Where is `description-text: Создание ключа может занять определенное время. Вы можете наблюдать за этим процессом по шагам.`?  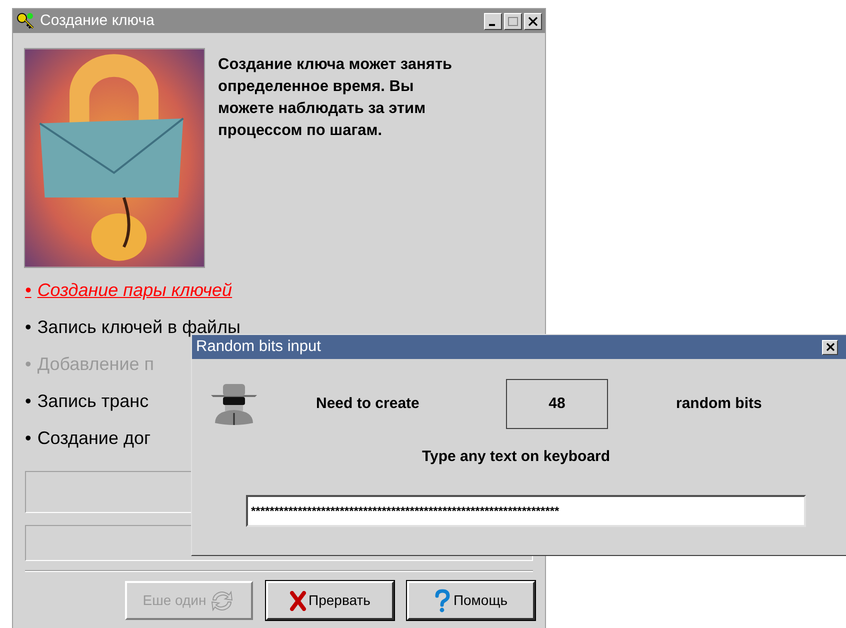 description-text: Создание ключа может занять определенное время. Вы можете наблюдать за этим процессом по шагам. is located at coordinates (336, 98).